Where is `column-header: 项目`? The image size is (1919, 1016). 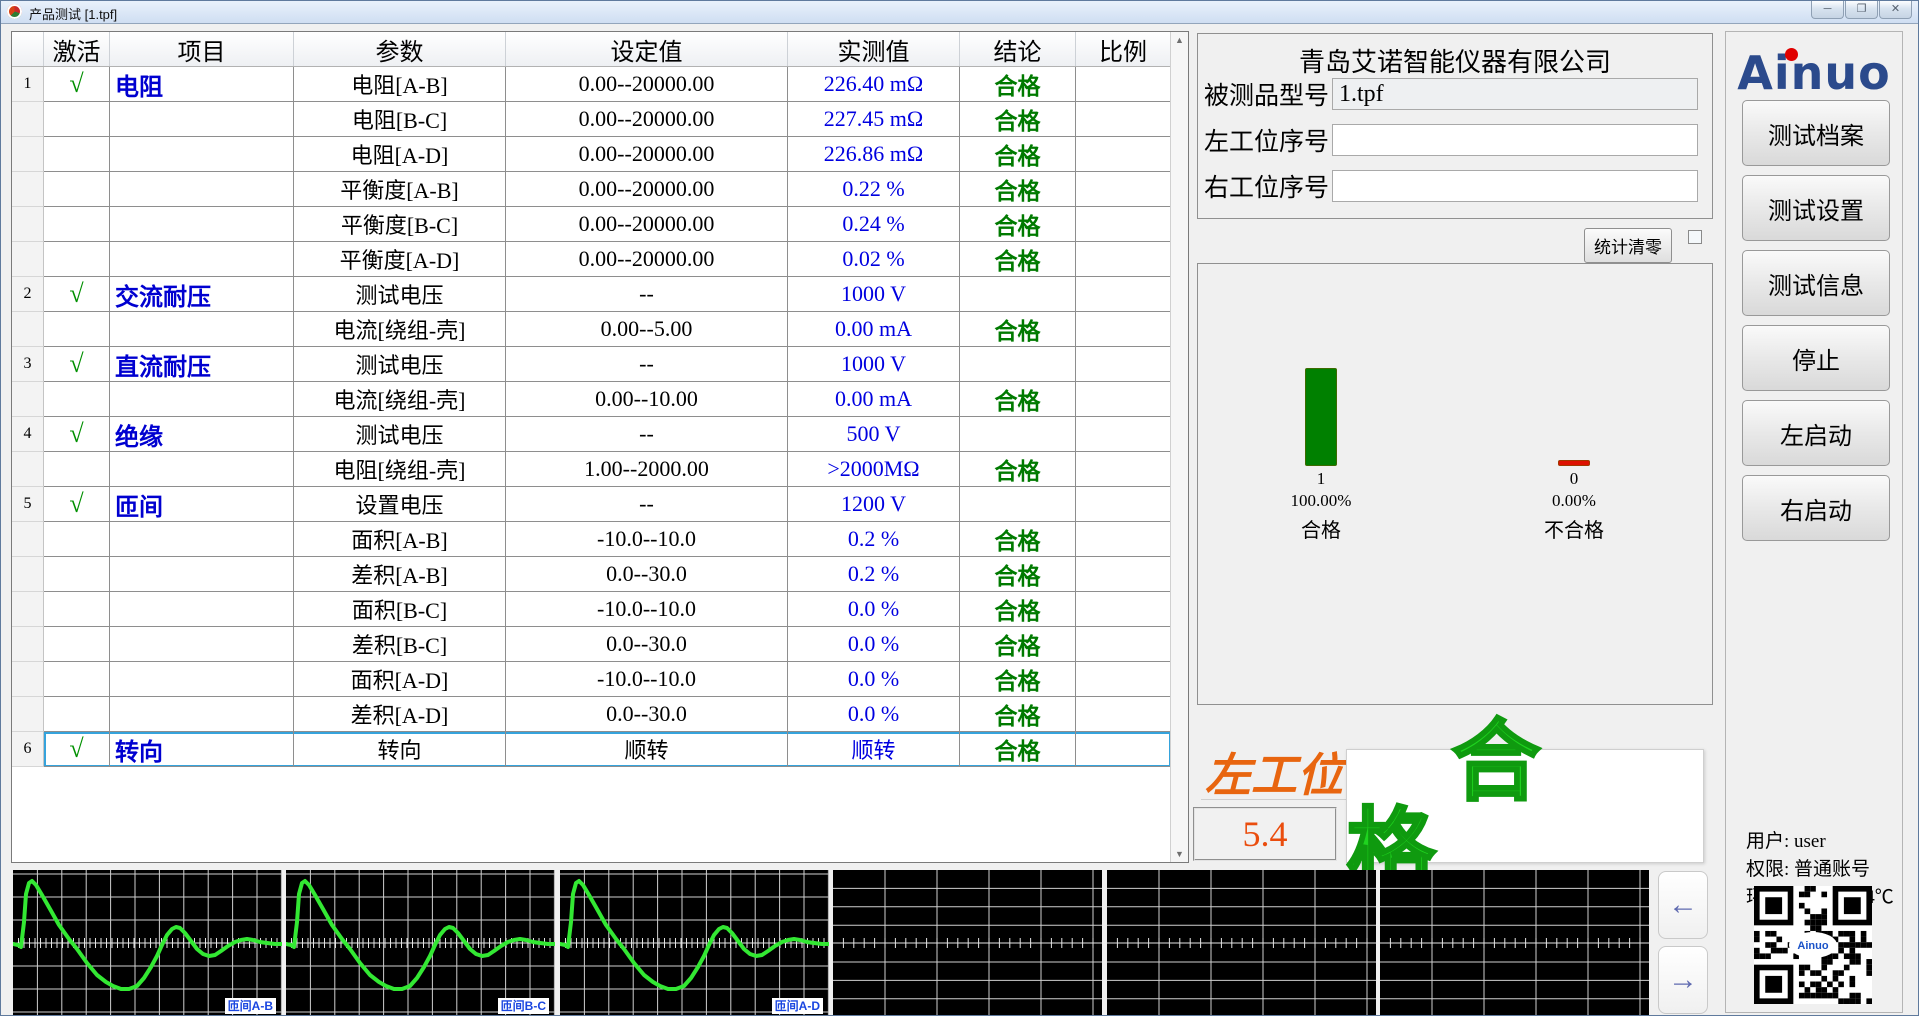
column-header: 项目 is located at coordinates (202, 49).